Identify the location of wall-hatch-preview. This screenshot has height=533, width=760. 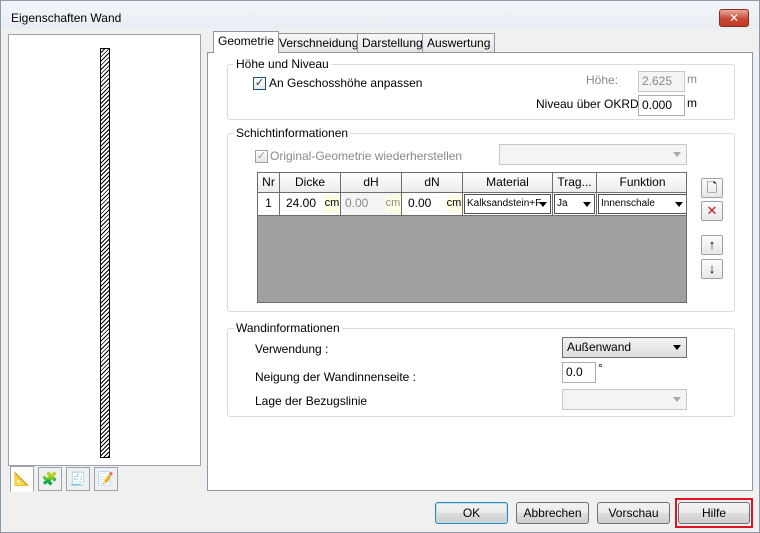
(105, 253).